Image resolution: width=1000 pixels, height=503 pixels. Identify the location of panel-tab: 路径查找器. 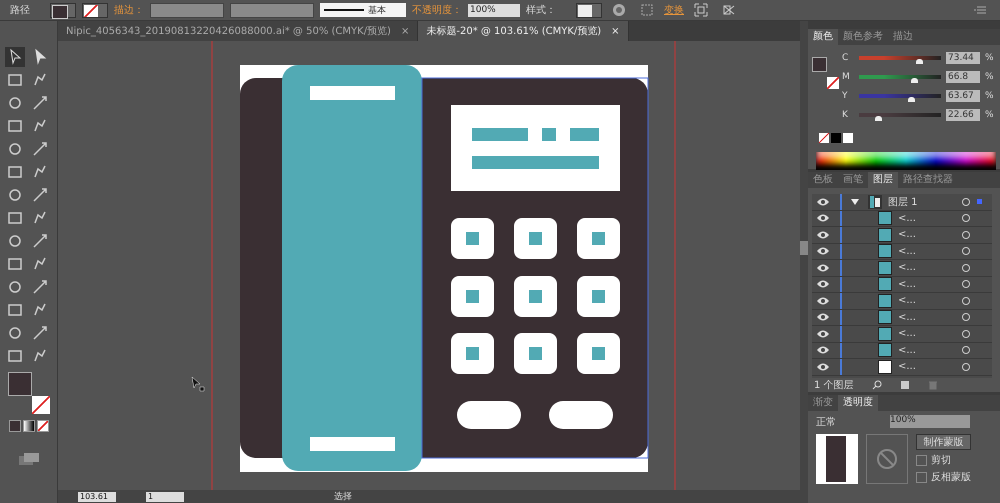
(928, 180).